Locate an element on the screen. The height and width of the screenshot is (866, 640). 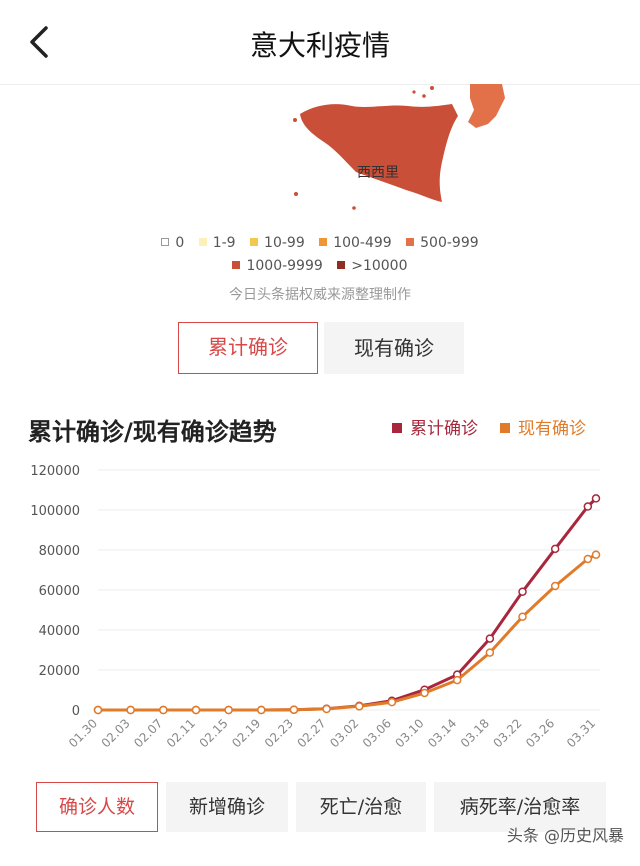
x-tick-label: 03.18 is located at coordinates (475, 733).